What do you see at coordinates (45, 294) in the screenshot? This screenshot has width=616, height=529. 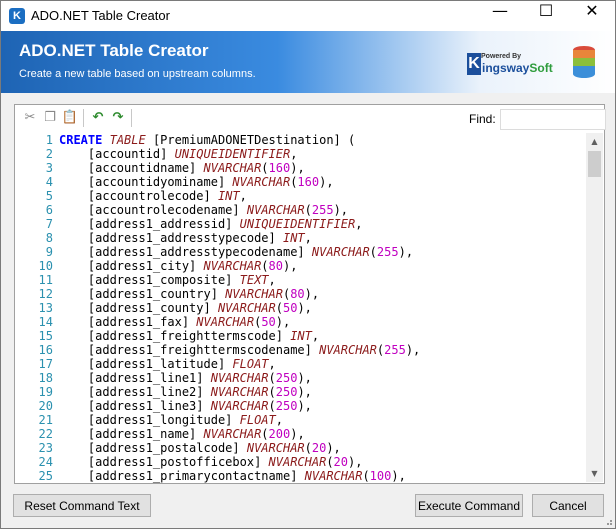 I see `line-number: 12` at bounding box center [45, 294].